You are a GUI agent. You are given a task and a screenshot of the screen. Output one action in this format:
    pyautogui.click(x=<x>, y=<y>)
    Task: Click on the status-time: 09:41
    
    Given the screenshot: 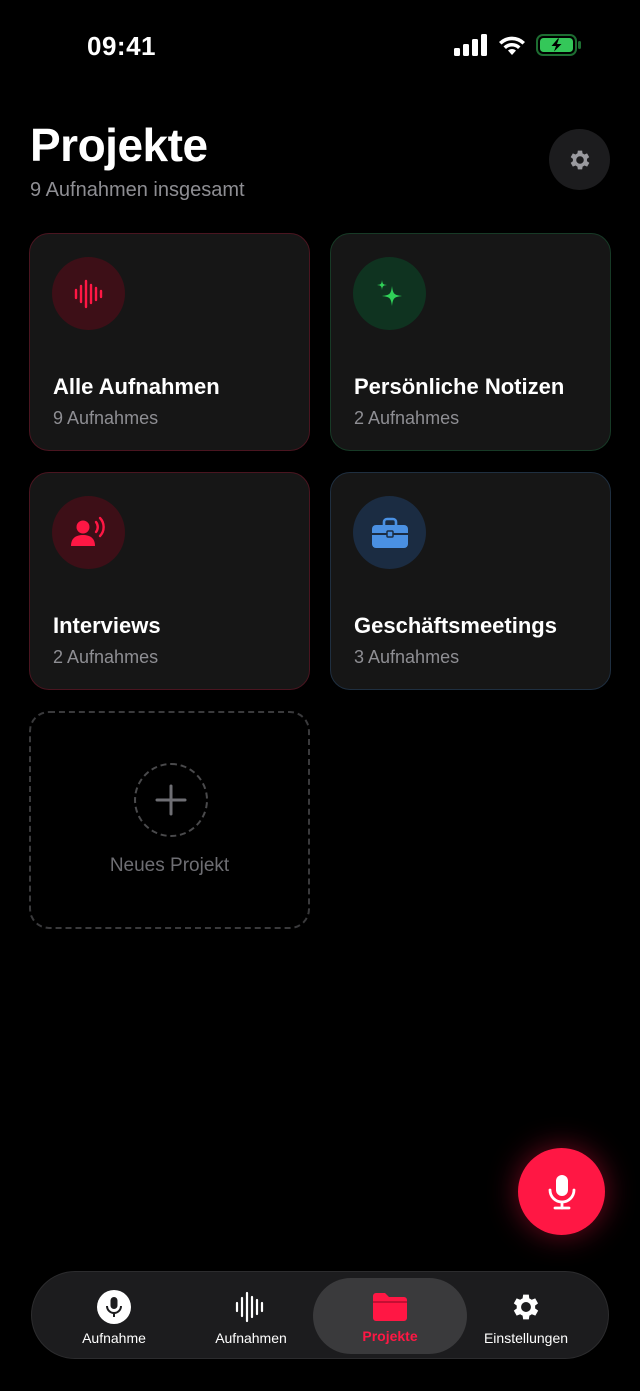 What is the action you would take?
    pyautogui.click(x=121, y=46)
    